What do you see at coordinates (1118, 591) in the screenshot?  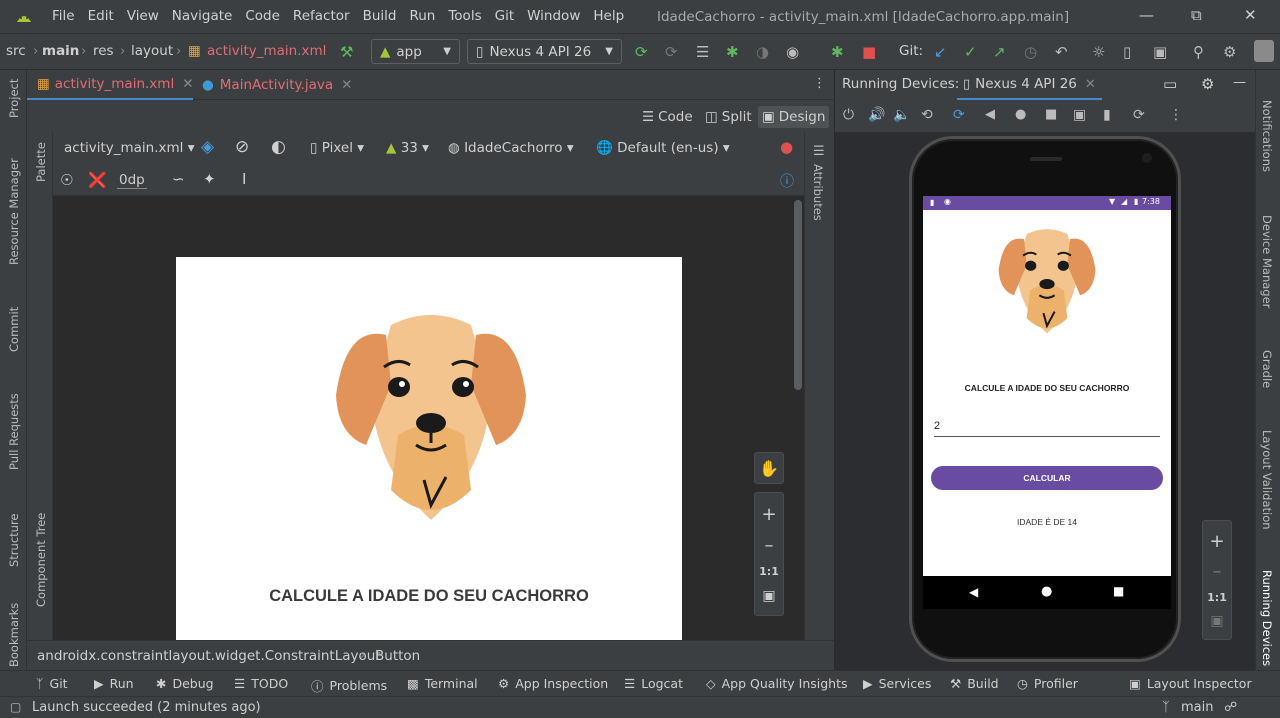 I see `overview-icon: ■` at bounding box center [1118, 591].